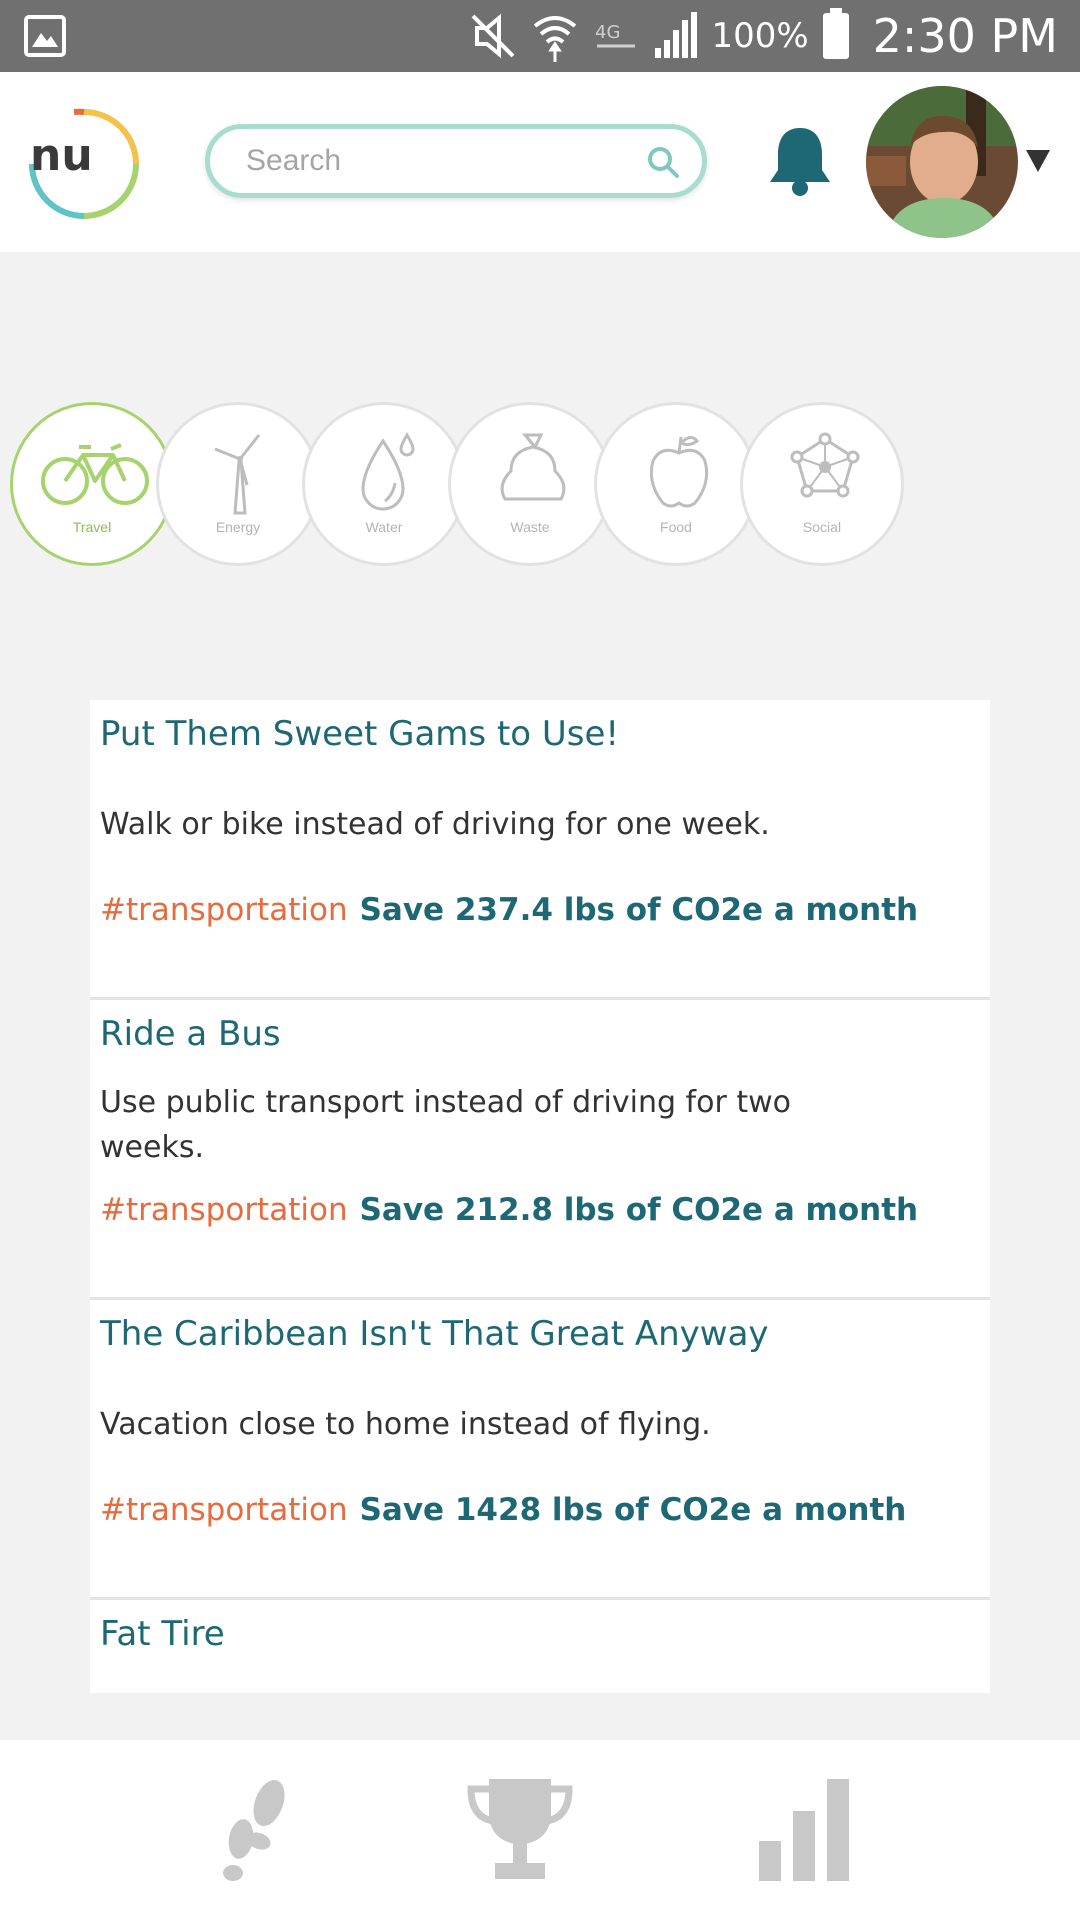 The width and height of the screenshot is (1080, 1920). Describe the element at coordinates (760, 36) in the screenshot. I see `battery-percent: 100%` at that location.